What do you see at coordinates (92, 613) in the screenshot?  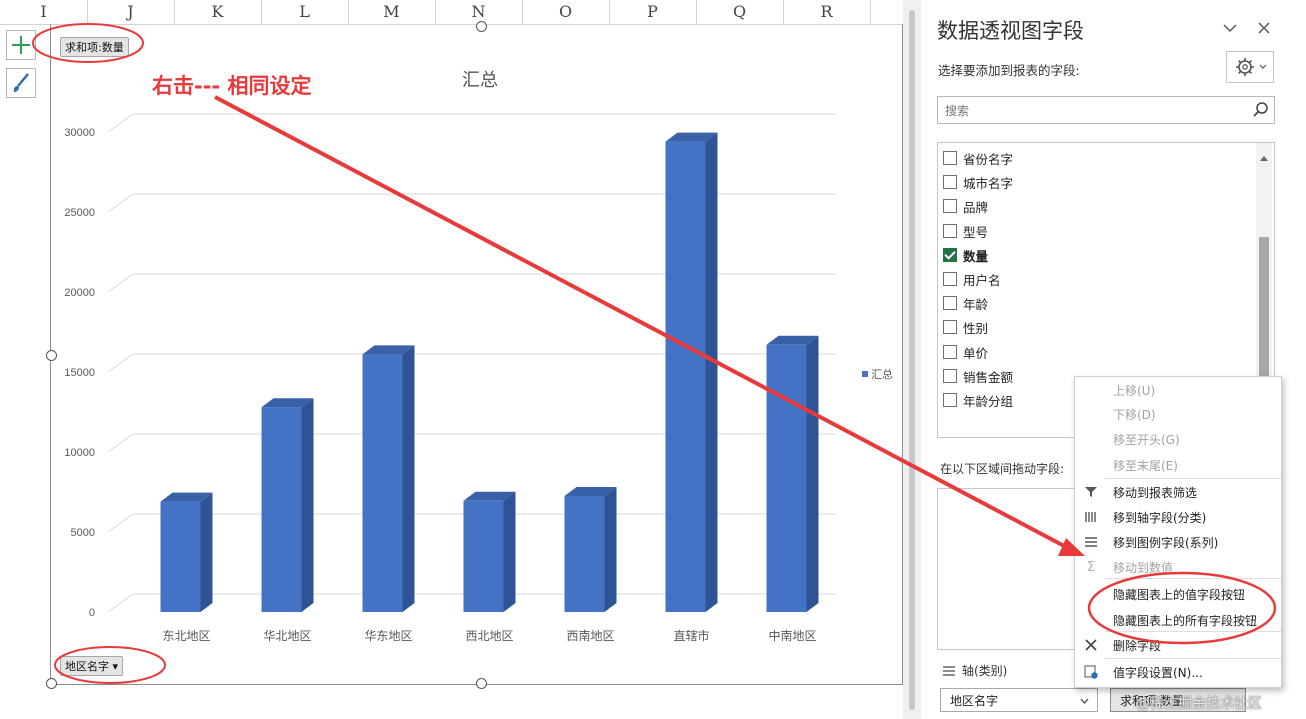 I see `y-tick-label: 0` at bounding box center [92, 613].